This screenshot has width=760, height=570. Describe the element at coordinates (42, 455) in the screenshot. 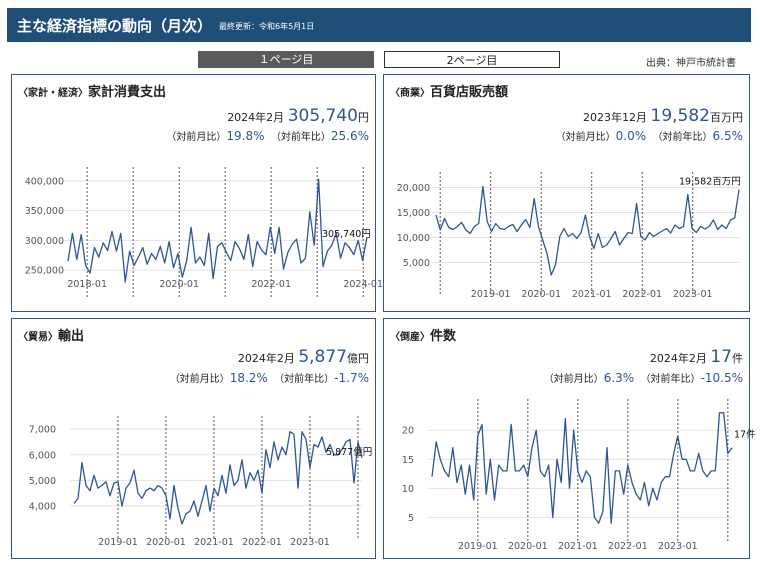

I see `y-tick-label: 6,000` at that location.